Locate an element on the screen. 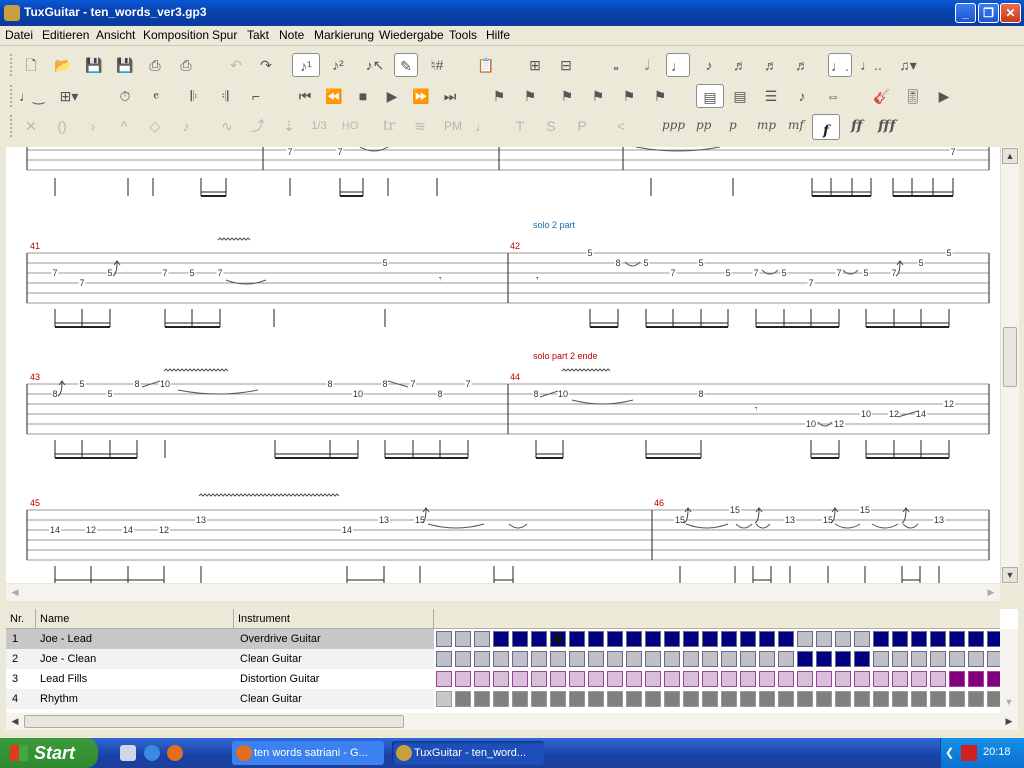 The width and height of the screenshot is (1024, 768). column-header-nr: Nr. is located at coordinates (21, 619).